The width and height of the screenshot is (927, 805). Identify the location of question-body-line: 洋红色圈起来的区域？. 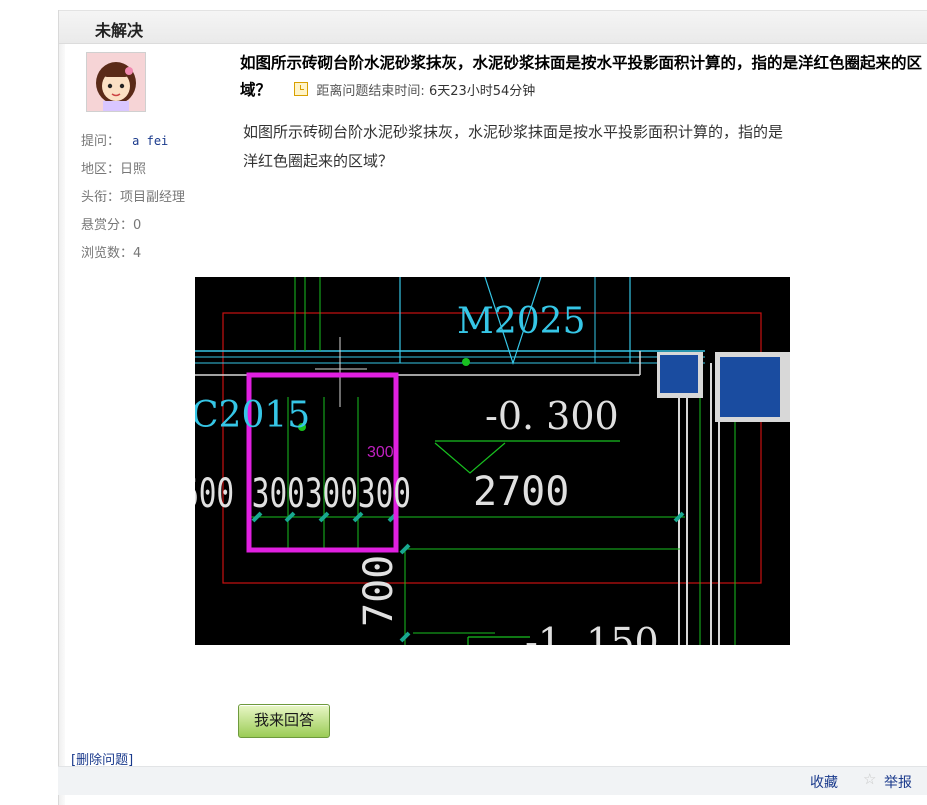
(318, 161).